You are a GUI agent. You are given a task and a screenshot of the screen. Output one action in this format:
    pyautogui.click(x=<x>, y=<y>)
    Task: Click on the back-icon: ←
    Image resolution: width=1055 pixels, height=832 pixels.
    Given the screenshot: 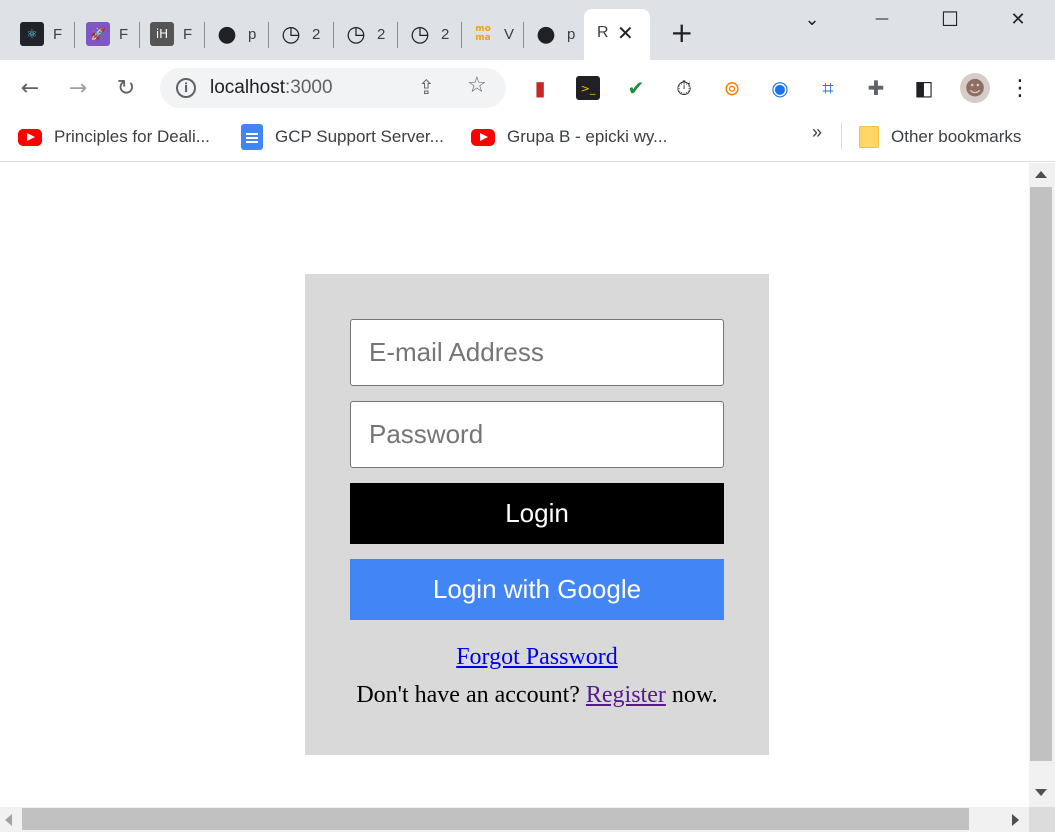 What is the action you would take?
    pyautogui.click(x=30, y=88)
    